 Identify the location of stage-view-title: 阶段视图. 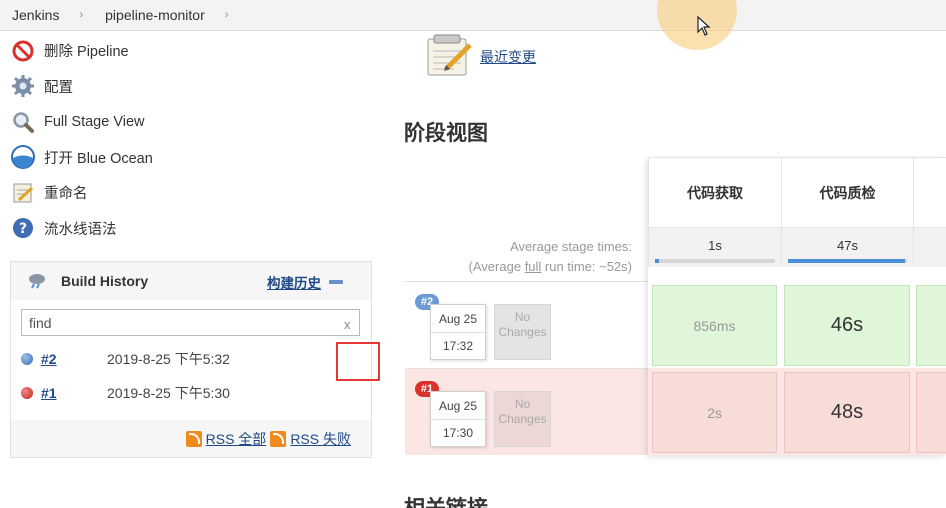
(446, 133).